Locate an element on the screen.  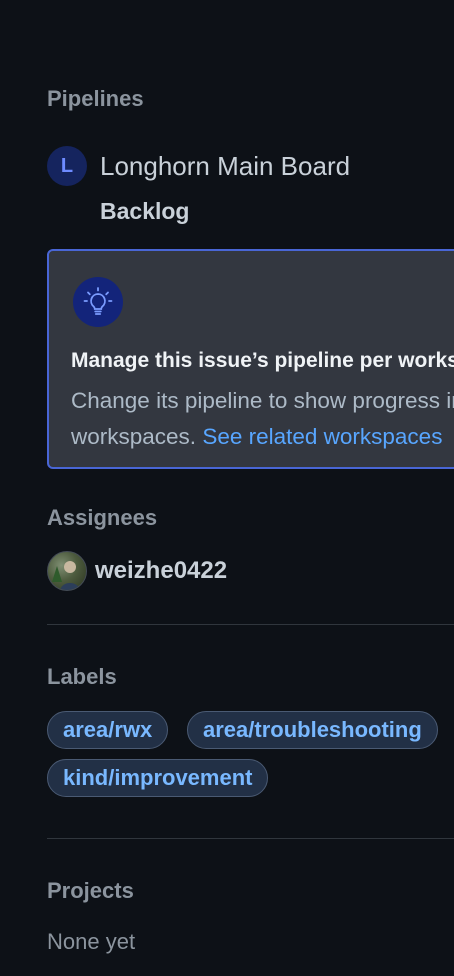
avatar is located at coordinates (67, 571).